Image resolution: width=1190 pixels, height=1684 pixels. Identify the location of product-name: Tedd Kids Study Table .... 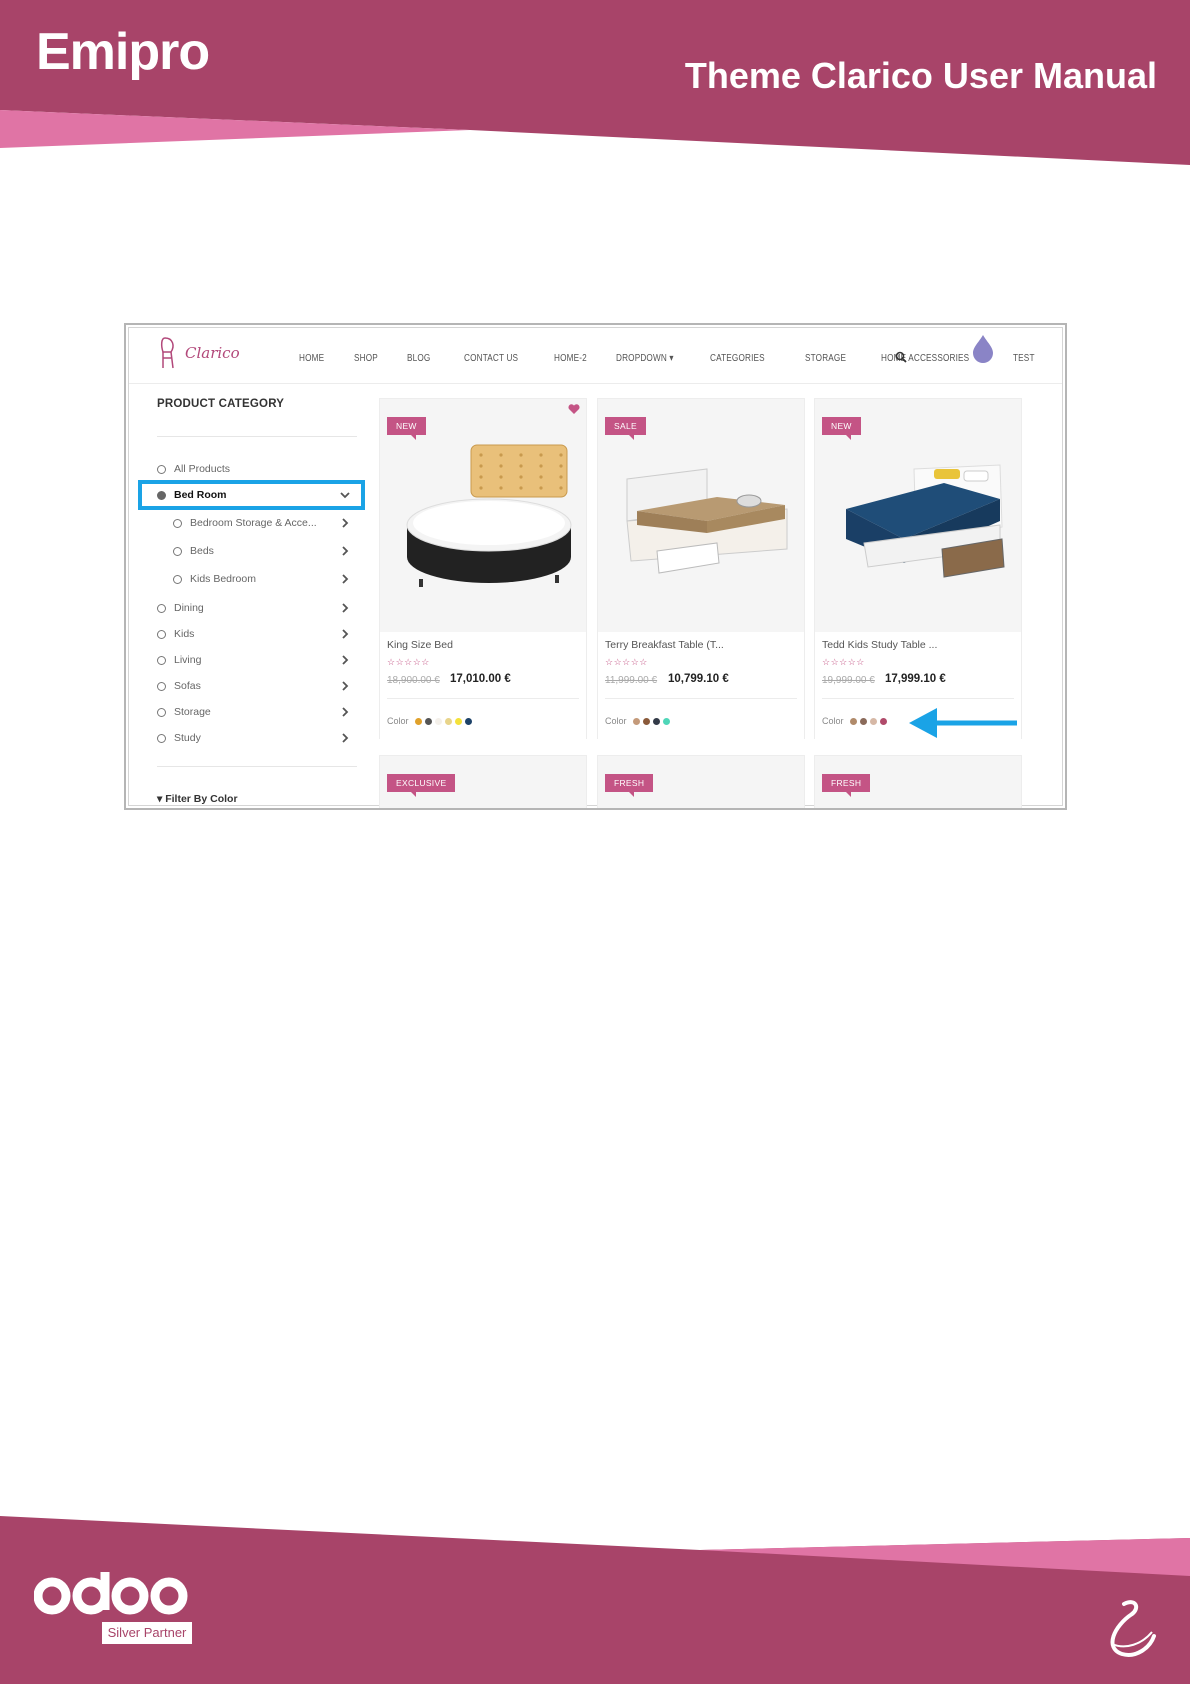
(879, 645).